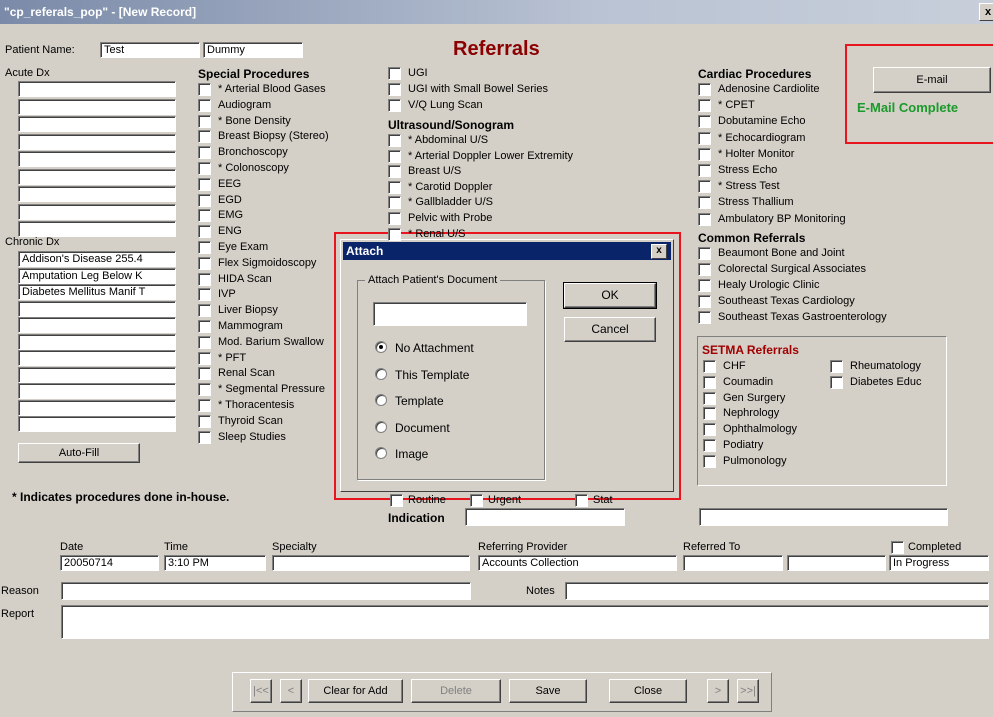 This screenshot has height=717, width=993. I want to click on cardiac-dobutamine-echo-checkbox, so click(704, 122).